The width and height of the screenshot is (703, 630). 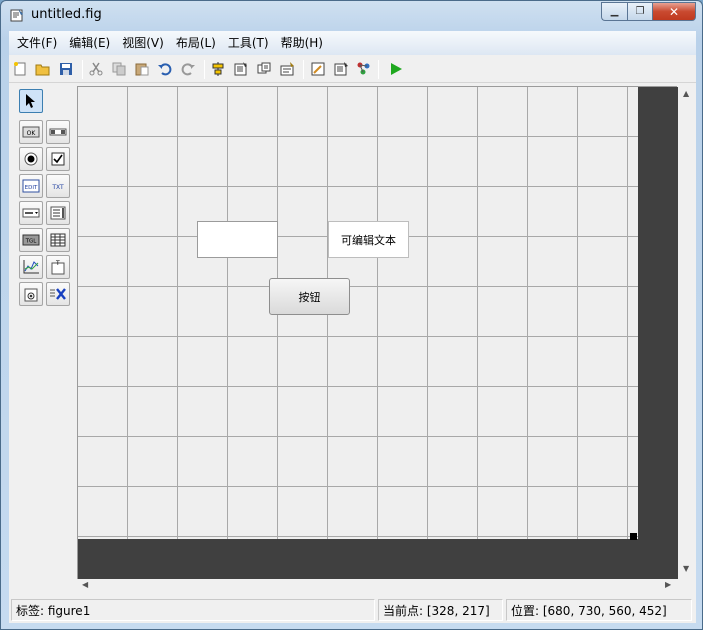 I want to click on status-tag: 标签: figure1, so click(x=193, y=610).